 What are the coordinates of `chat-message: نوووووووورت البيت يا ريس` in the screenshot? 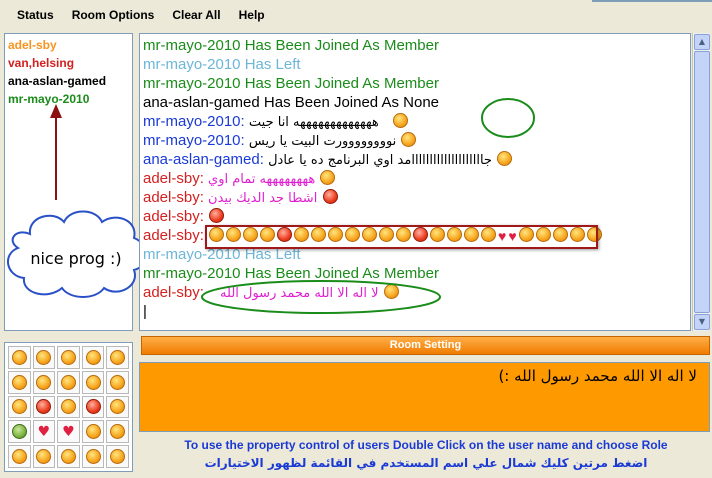 It's located at (322, 141).